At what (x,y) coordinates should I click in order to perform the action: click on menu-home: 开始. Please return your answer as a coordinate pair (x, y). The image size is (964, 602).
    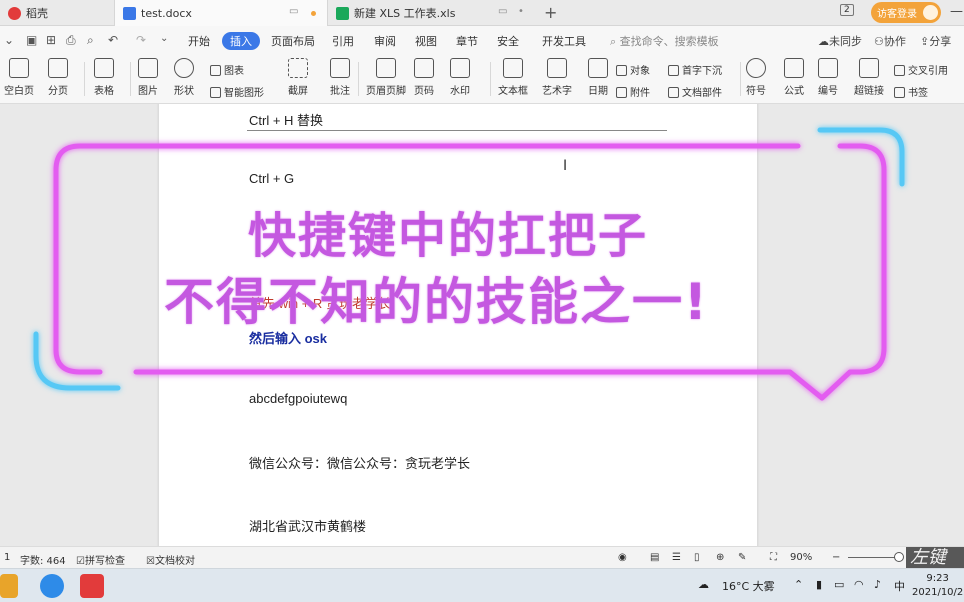
    Looking at the image, I should click on (199, 41).